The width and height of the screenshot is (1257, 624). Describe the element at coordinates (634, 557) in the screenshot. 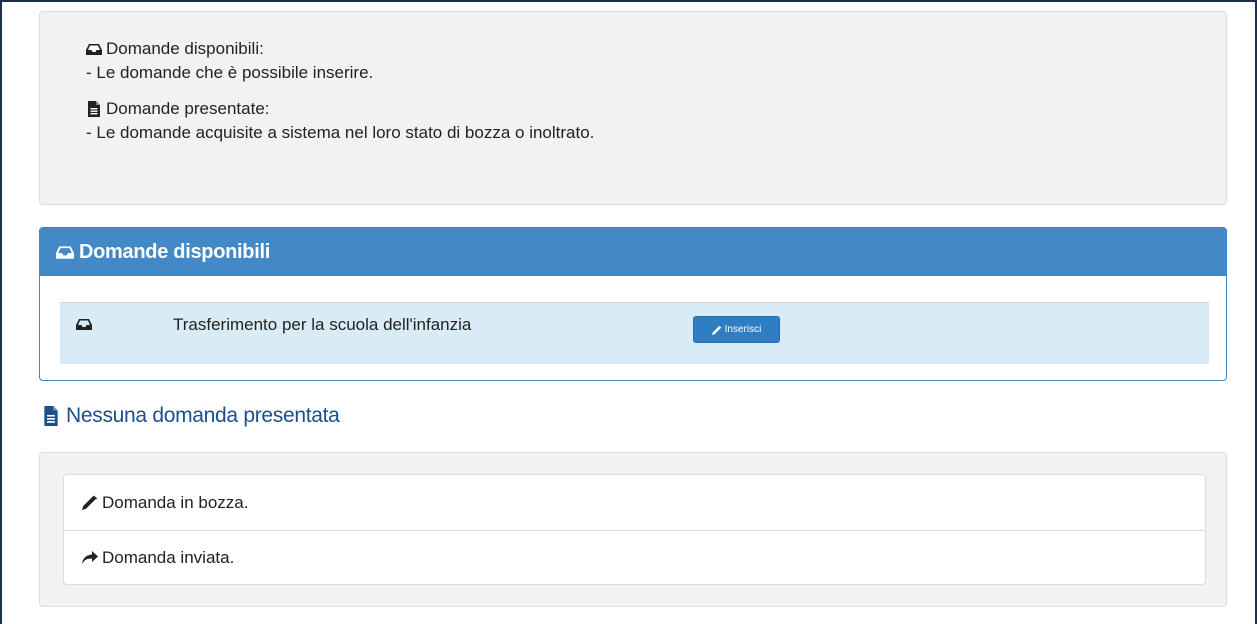

I see `list-item: Domanda inviata.` at that location.